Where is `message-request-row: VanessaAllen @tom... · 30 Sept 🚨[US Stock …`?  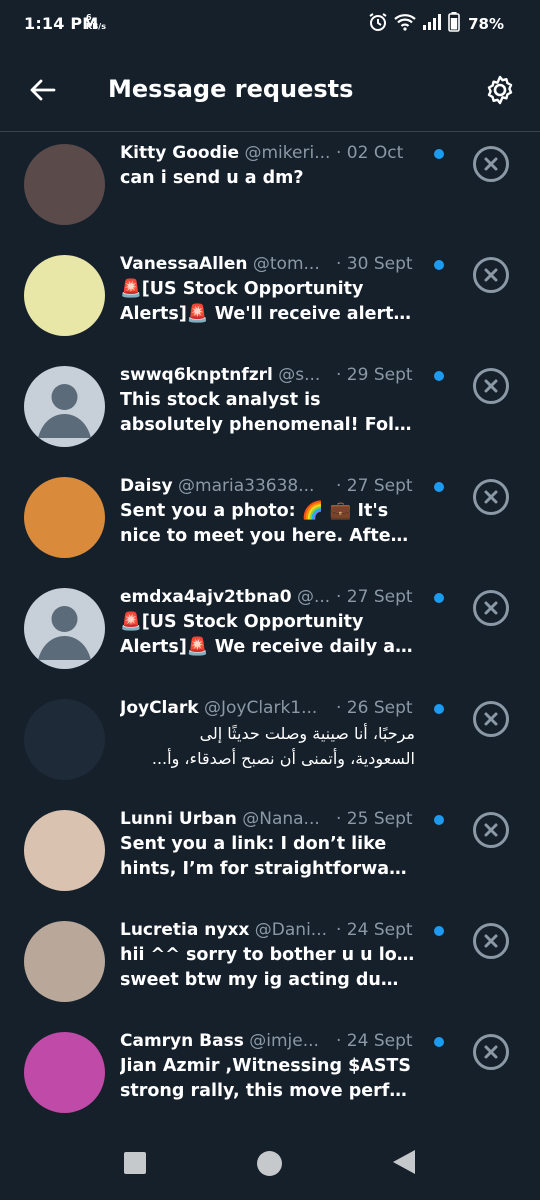
message-request-row: VanessaAllen @tom... · 30 Sept 🚨[US Stock … is located at coordinates (270, 298).